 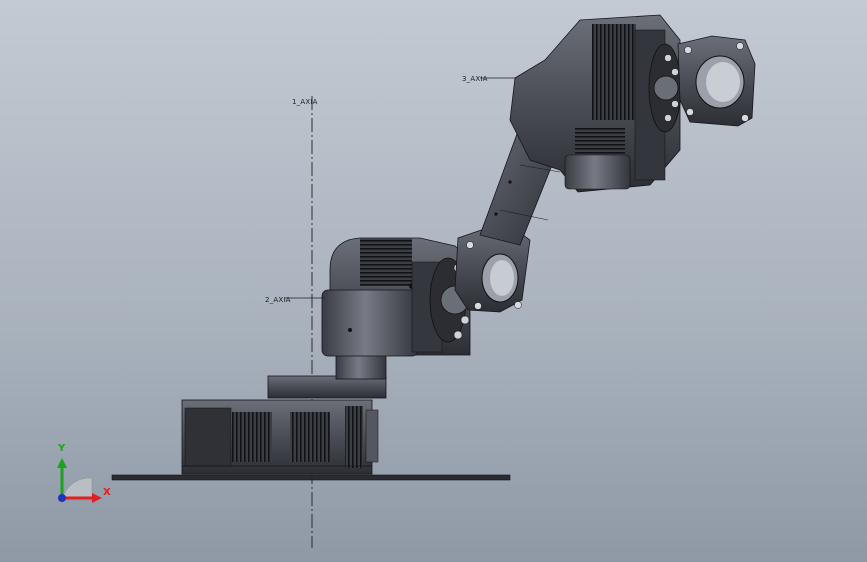 What do you see at coordinates (305, 102) in the screenshot?
I see `axis-label-top: 1_AXIA` at bounding box center [305, 102].